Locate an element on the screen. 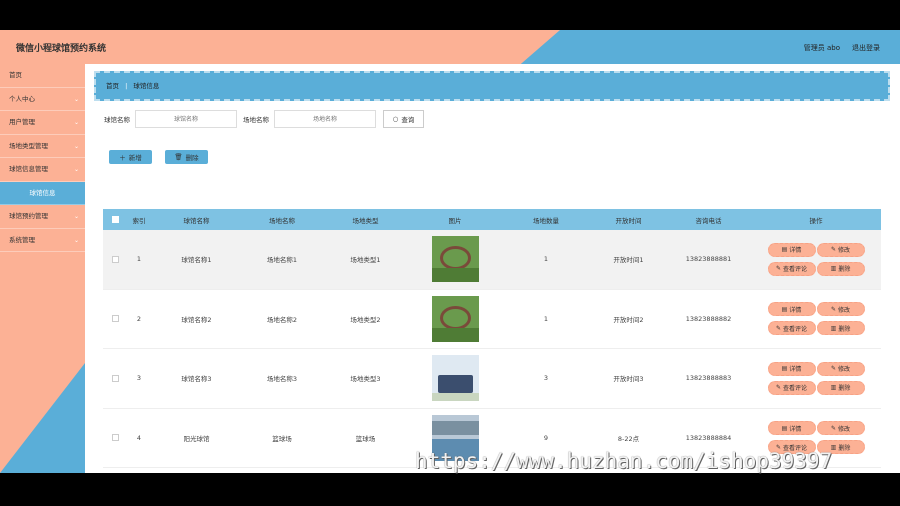 This screenshot has width=900, height=506. cell-phone: 13823888881 is located at coordinates (708, 259).